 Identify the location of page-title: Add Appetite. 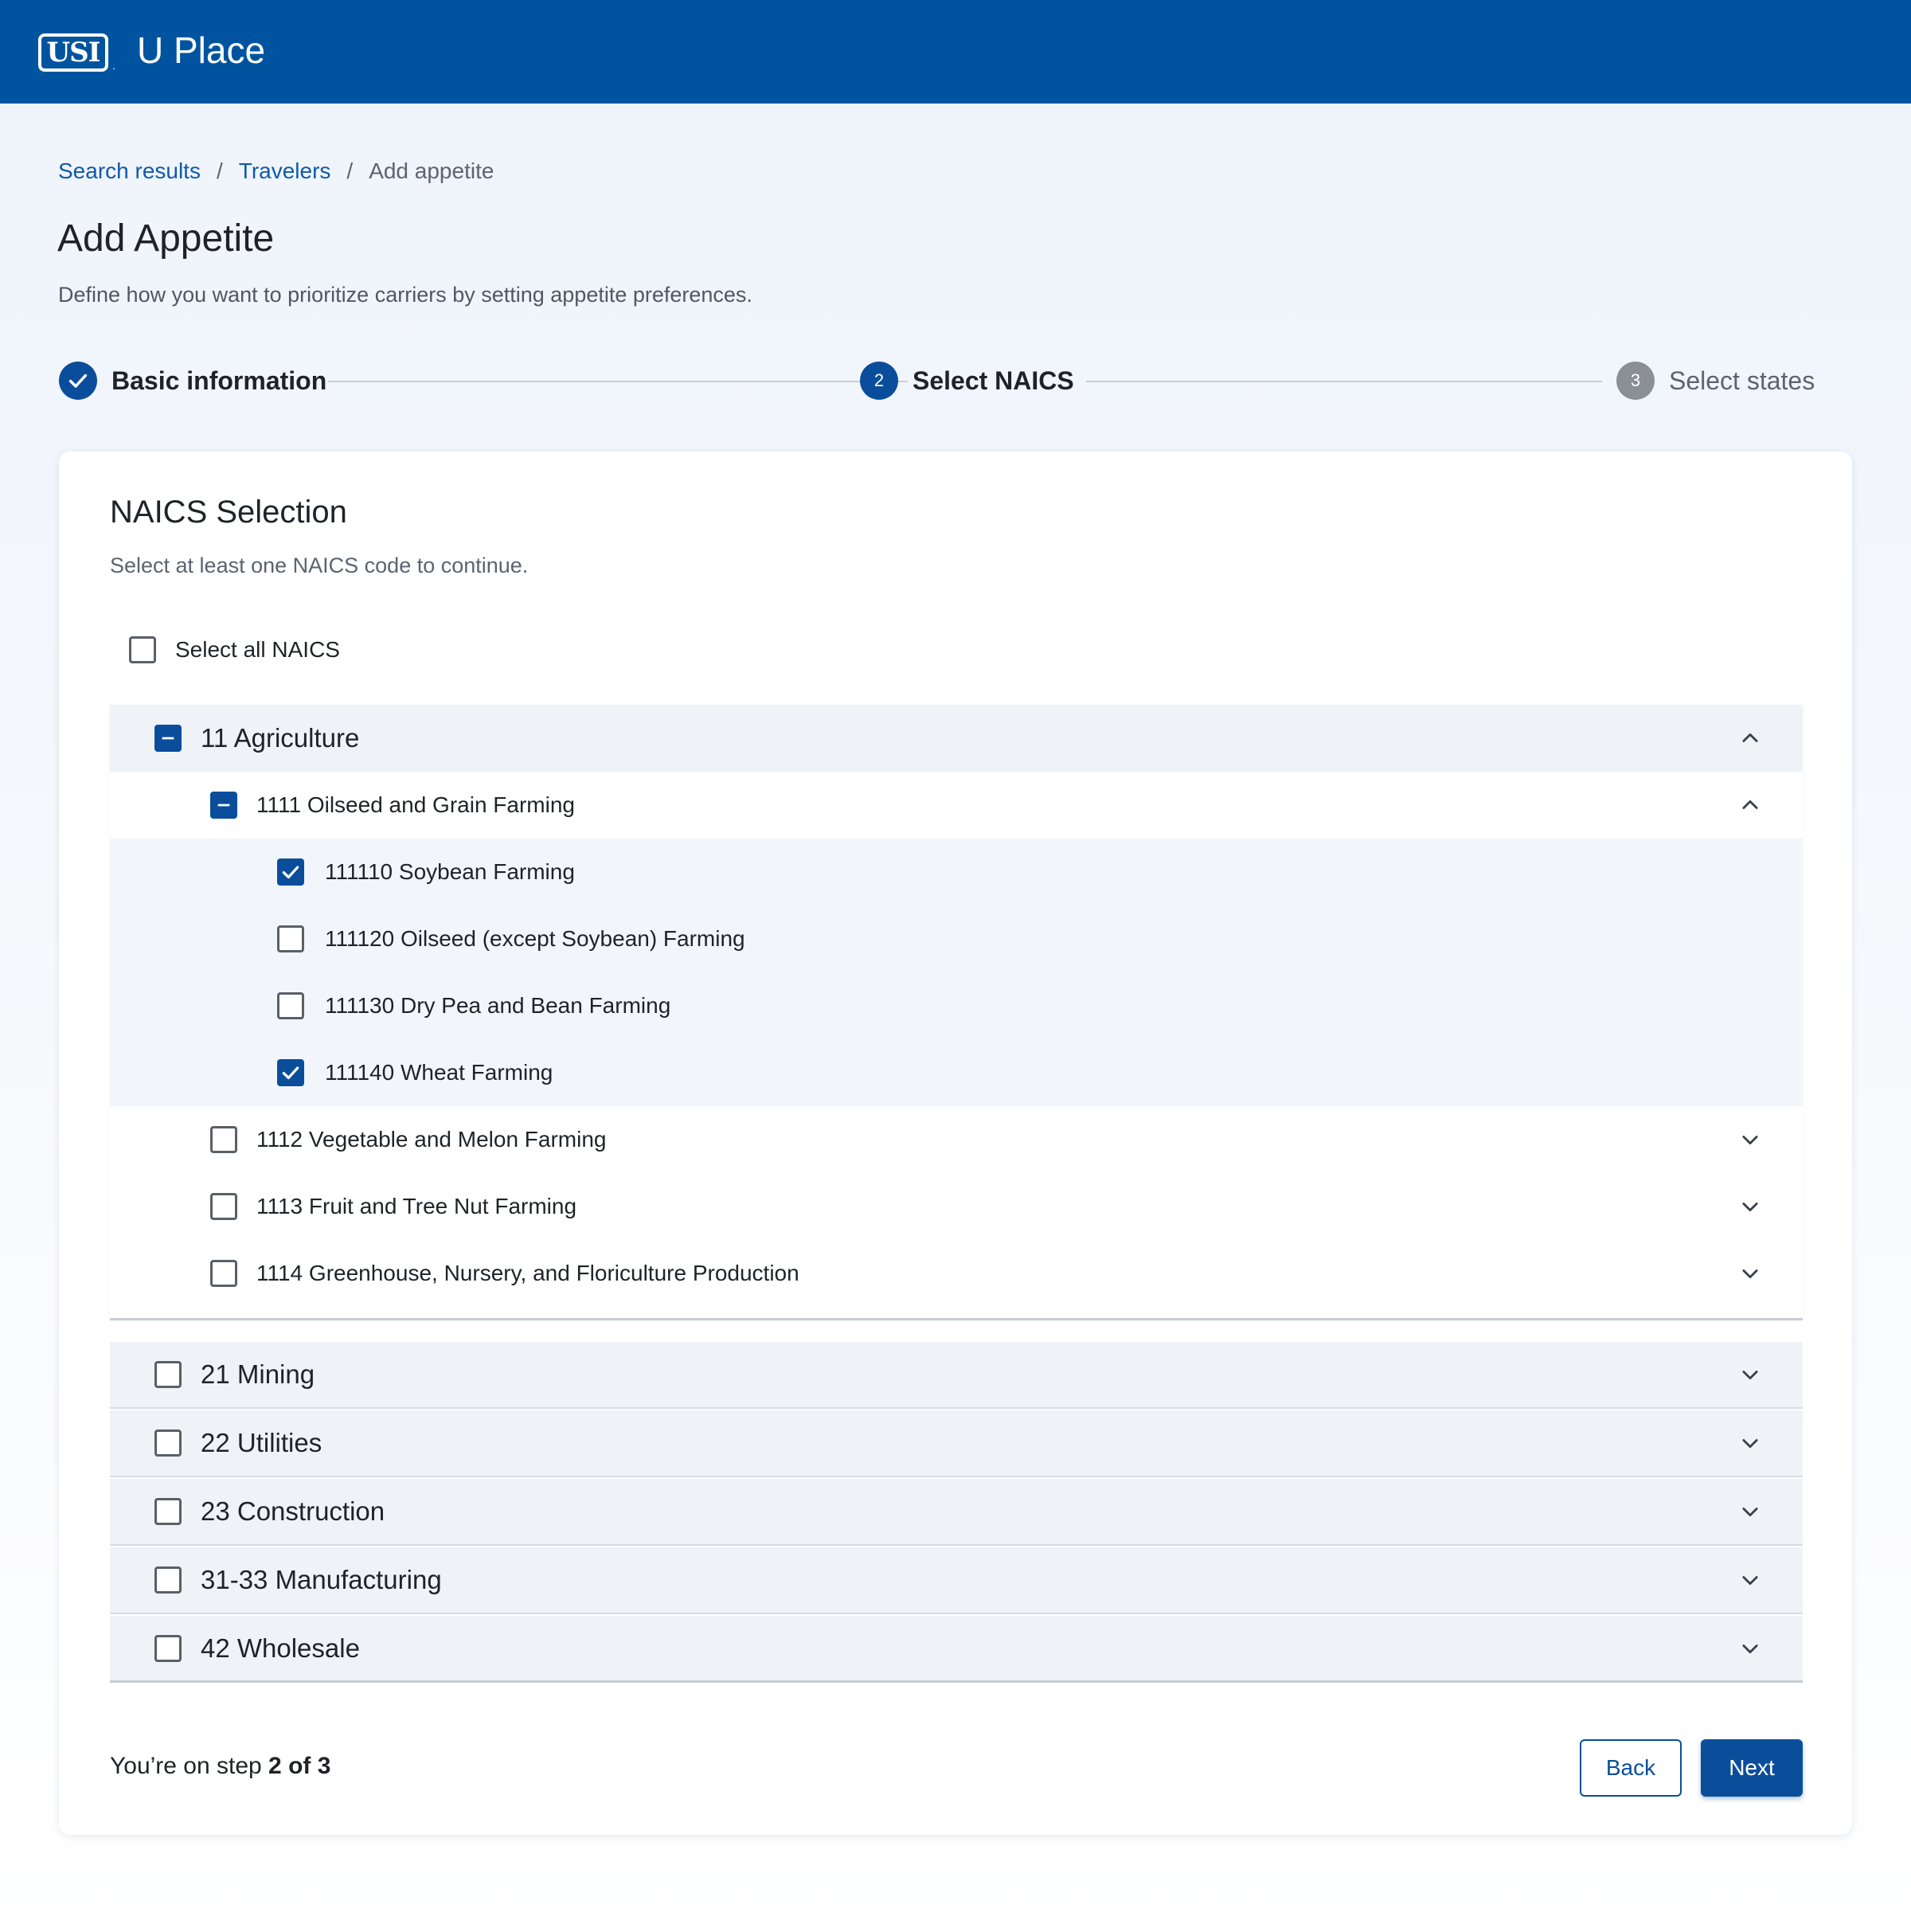
(166, 238).